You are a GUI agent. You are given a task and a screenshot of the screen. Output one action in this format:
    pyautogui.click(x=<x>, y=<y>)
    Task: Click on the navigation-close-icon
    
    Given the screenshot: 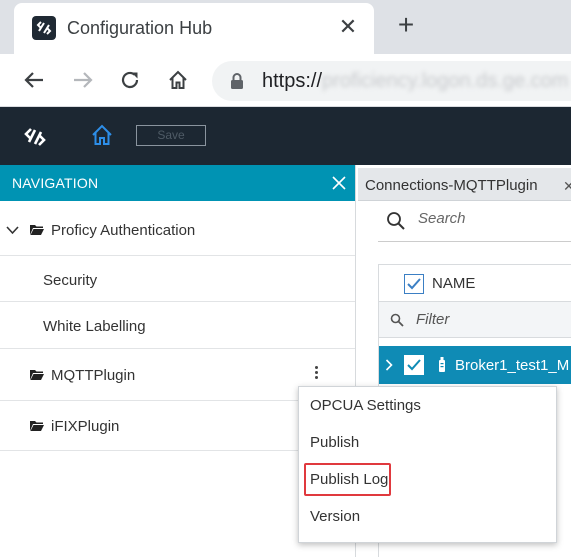 What is the action you would take?
    pyautogui.click(x=339, y=183)
    